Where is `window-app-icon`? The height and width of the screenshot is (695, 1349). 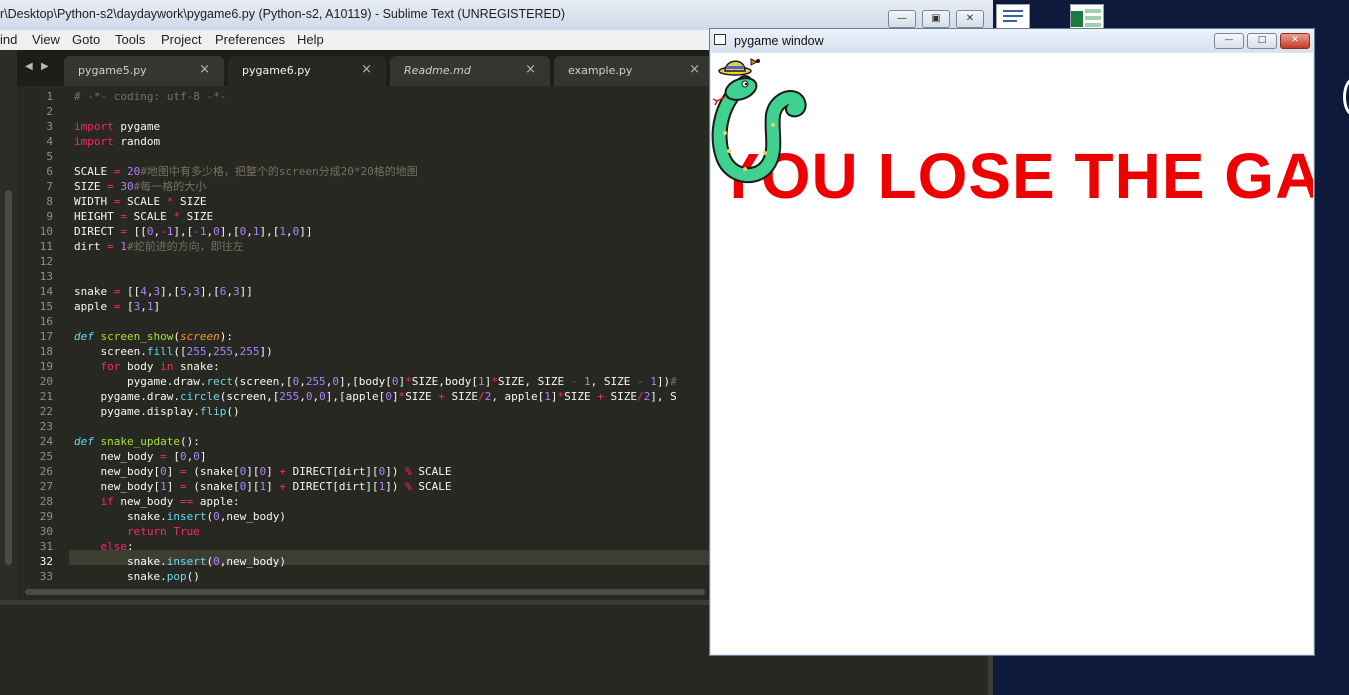
window-app-icon is located at coordinates (720, 39).